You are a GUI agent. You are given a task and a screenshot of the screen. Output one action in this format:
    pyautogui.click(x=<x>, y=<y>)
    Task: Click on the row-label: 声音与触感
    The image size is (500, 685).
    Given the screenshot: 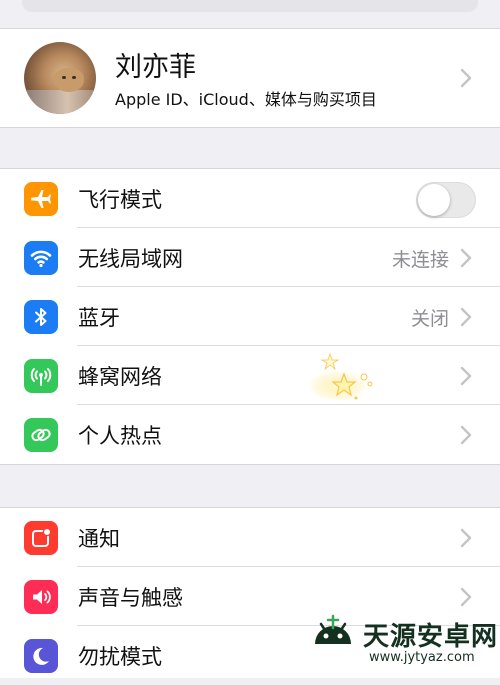 What is the action you would take?
    pyautogui.click(x=130, y=598)
    